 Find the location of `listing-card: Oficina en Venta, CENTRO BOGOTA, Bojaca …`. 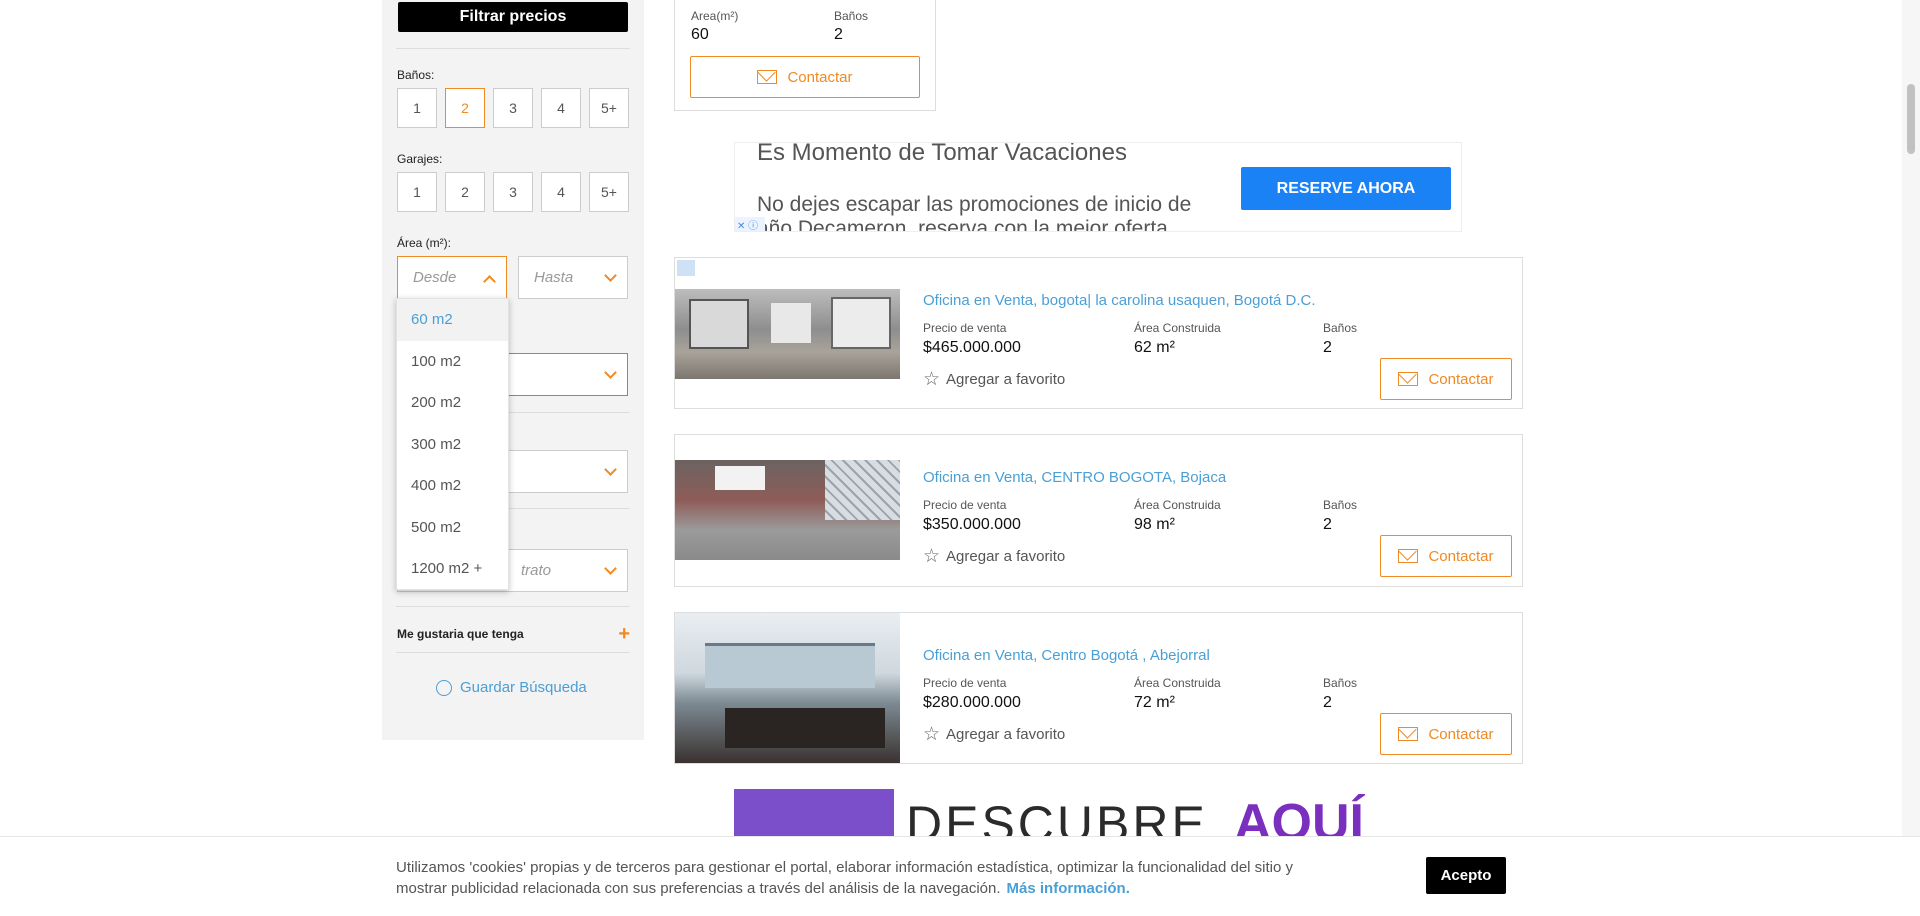

listing-card: Oficina en Venta, CENTRO BOGOTA, Bojaca … is located at coordinates (1098, 510).